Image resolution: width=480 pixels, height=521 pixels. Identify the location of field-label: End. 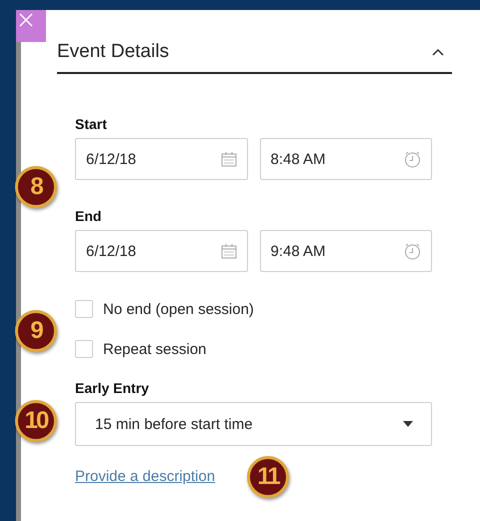
(88, 216).